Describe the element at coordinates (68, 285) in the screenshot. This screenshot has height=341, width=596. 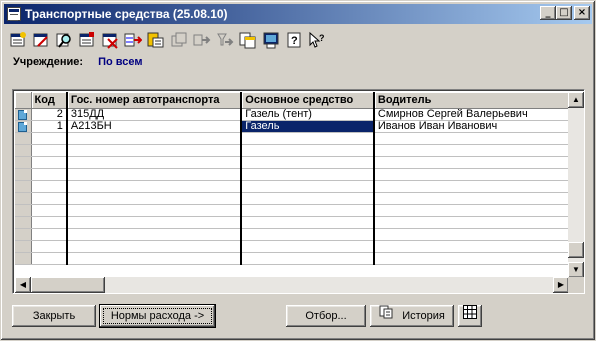
I see `horizontal-scroll-thumb` at that location.